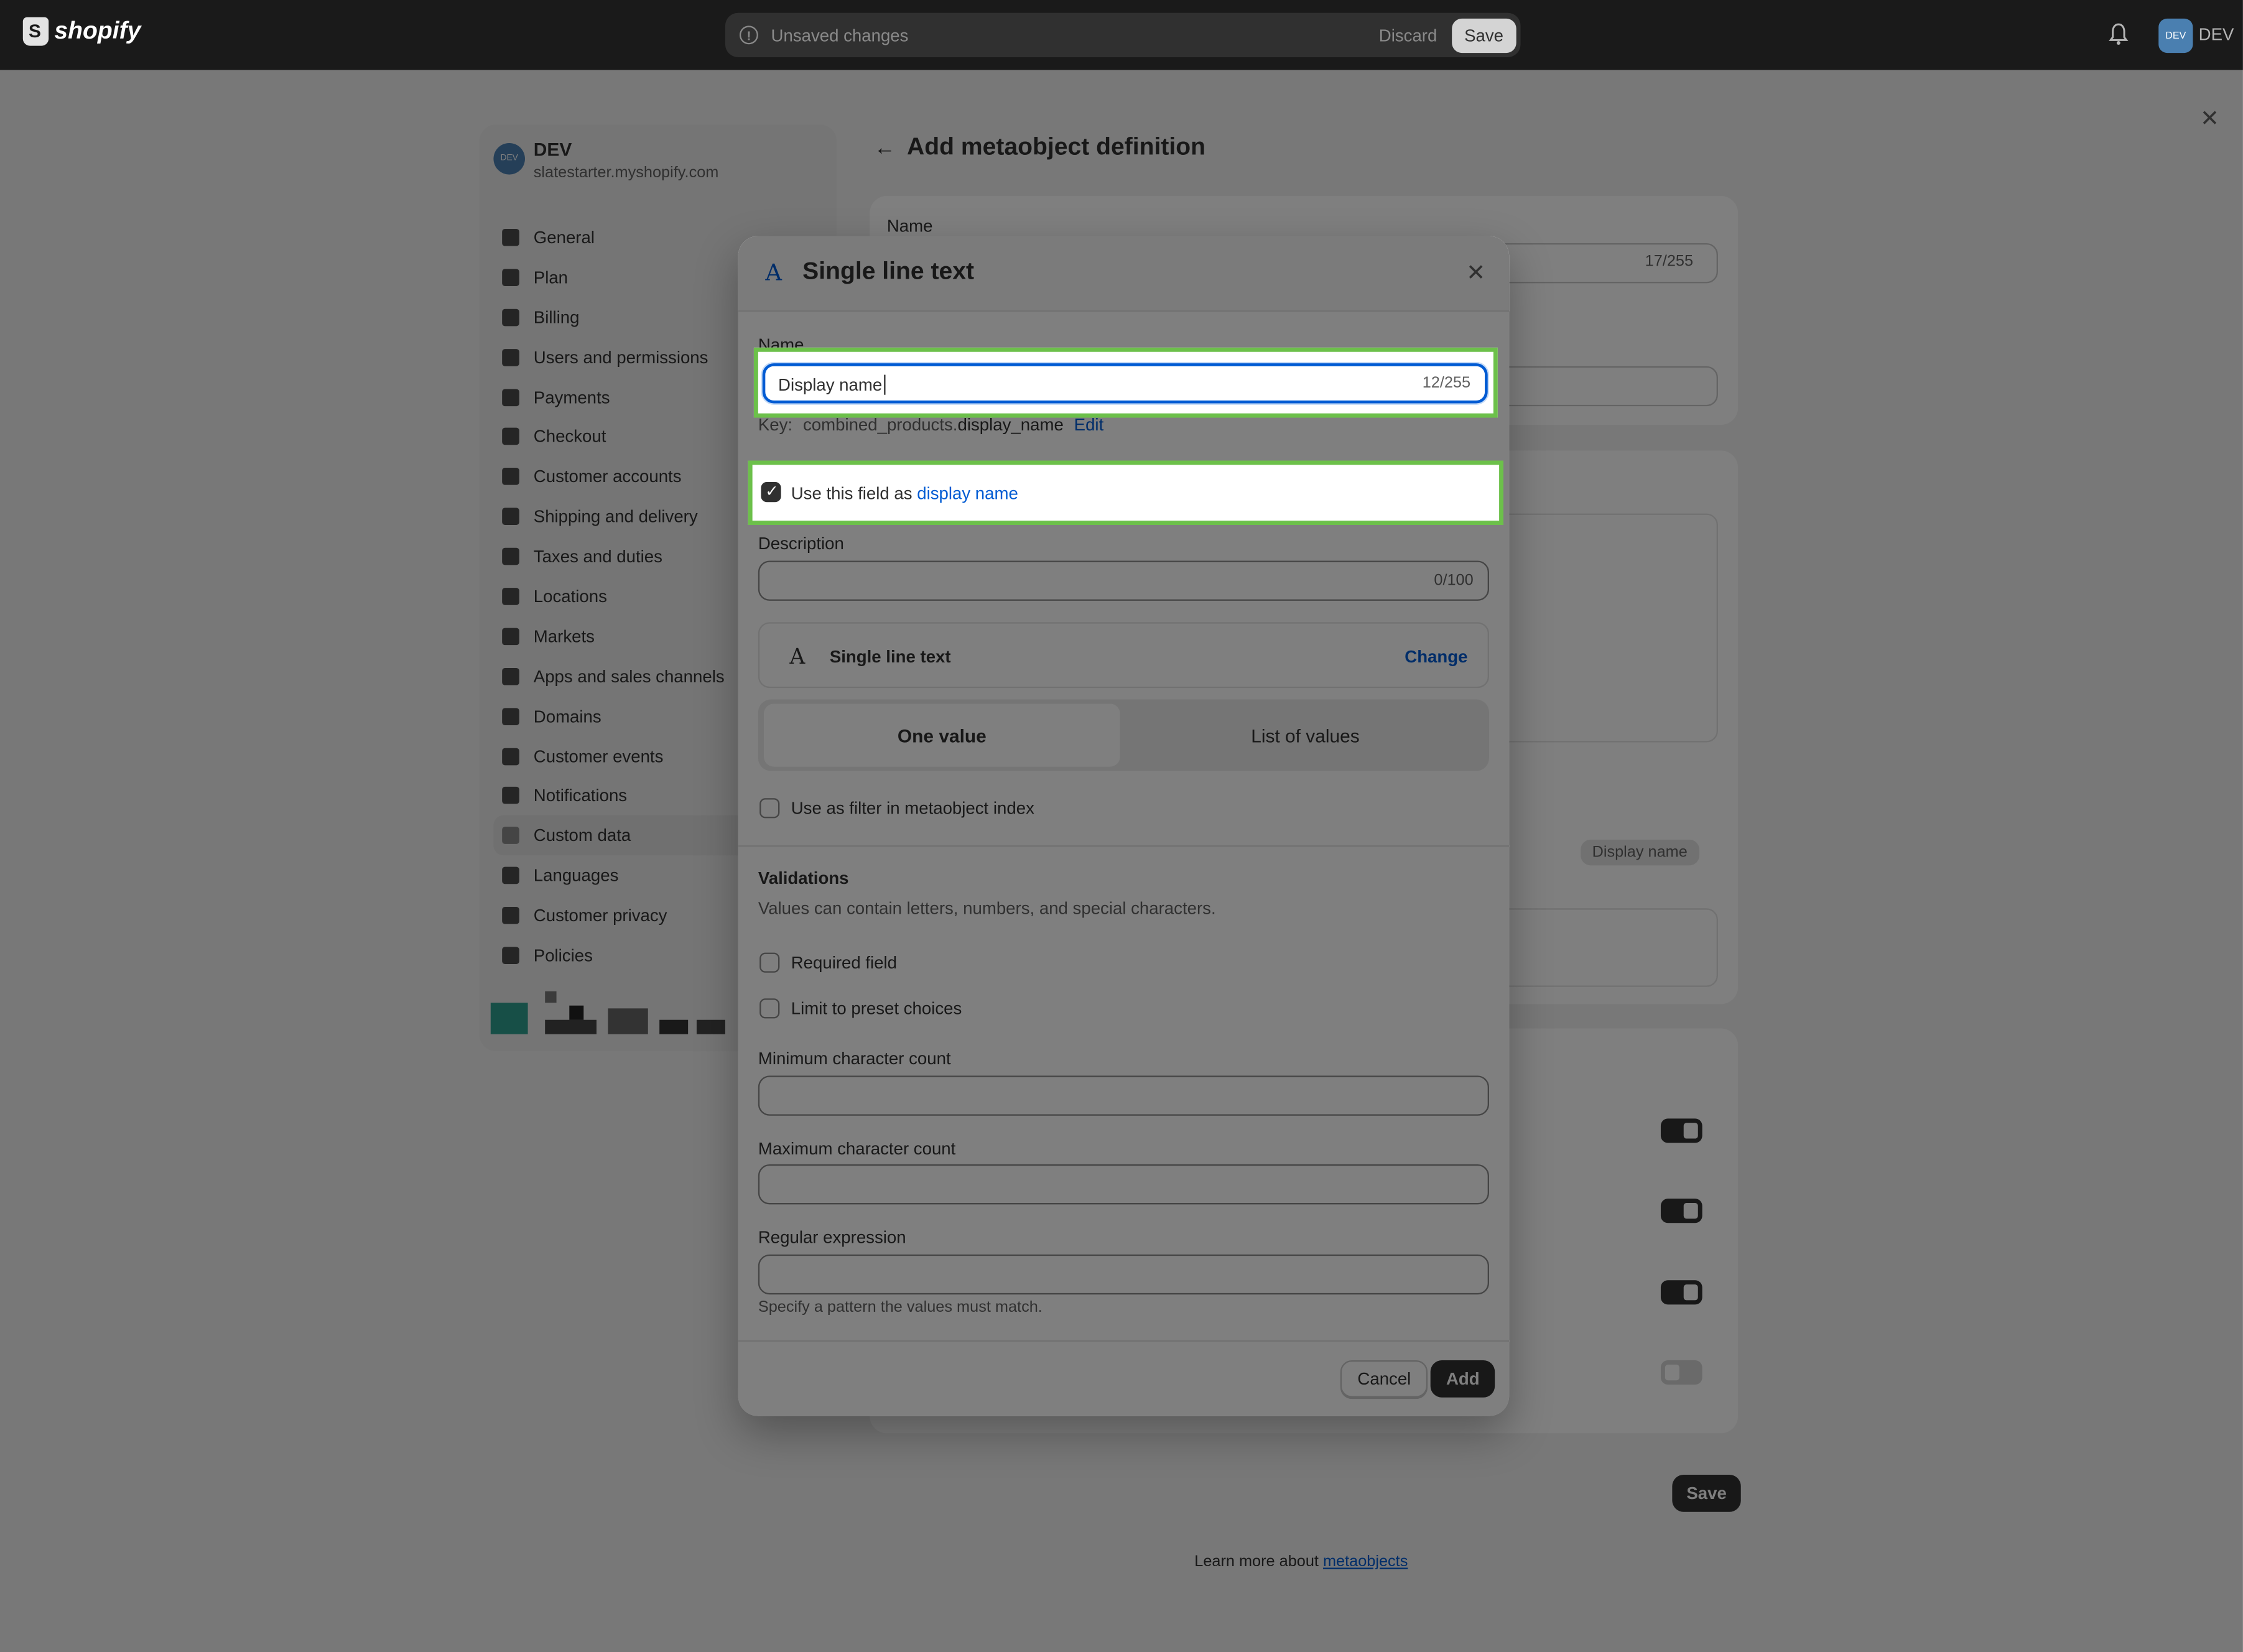 This screenshot has height=1652, width=2243. I want to click on unsaved-changes-bar: ! Unsaved changes Discard Save, so click(1123, 34).